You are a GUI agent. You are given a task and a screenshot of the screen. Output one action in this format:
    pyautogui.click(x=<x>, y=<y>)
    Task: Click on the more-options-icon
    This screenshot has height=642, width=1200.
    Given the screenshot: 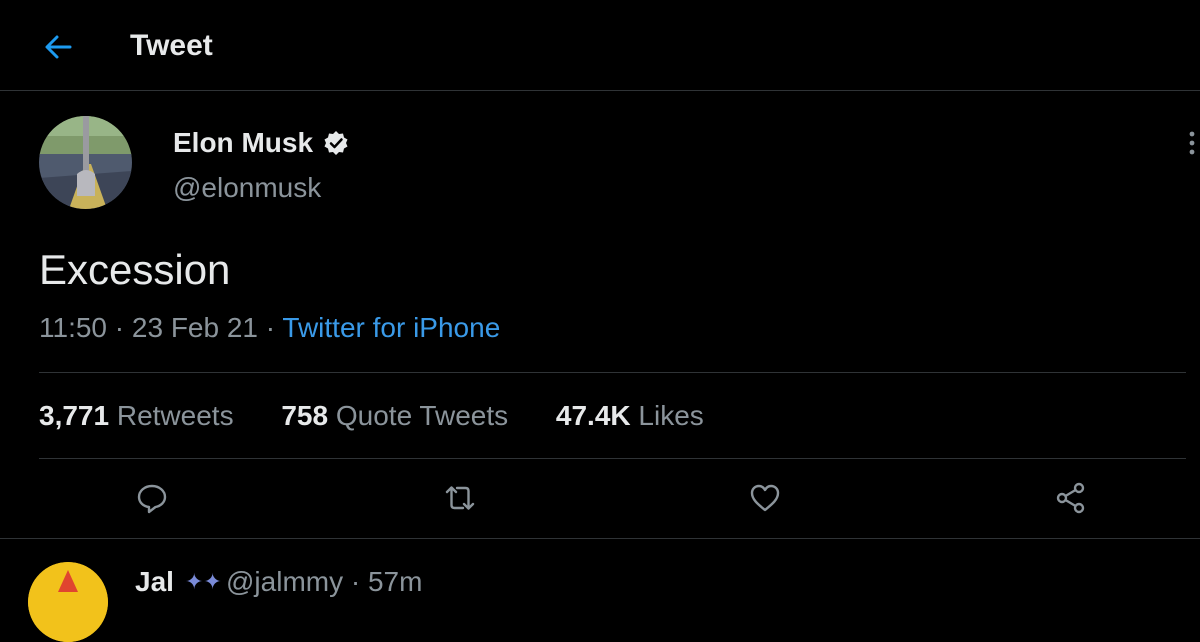 What is the action you would take?
    pyautogui.click(x=1192, y=143)
    